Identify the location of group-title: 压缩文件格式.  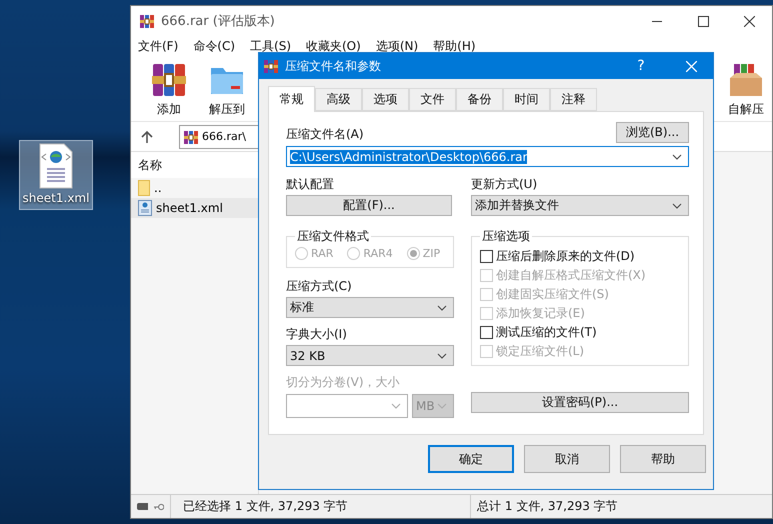
(333, 236).